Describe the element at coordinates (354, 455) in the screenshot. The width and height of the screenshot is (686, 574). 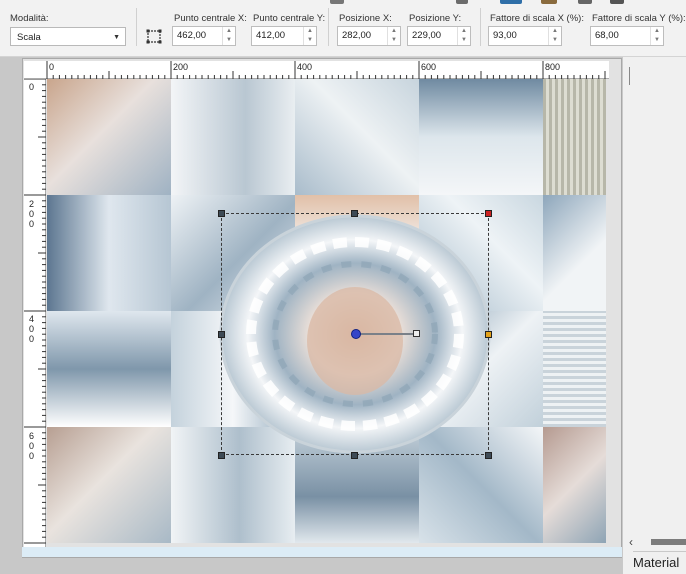
I see `resize-handle-bottom` at that location.